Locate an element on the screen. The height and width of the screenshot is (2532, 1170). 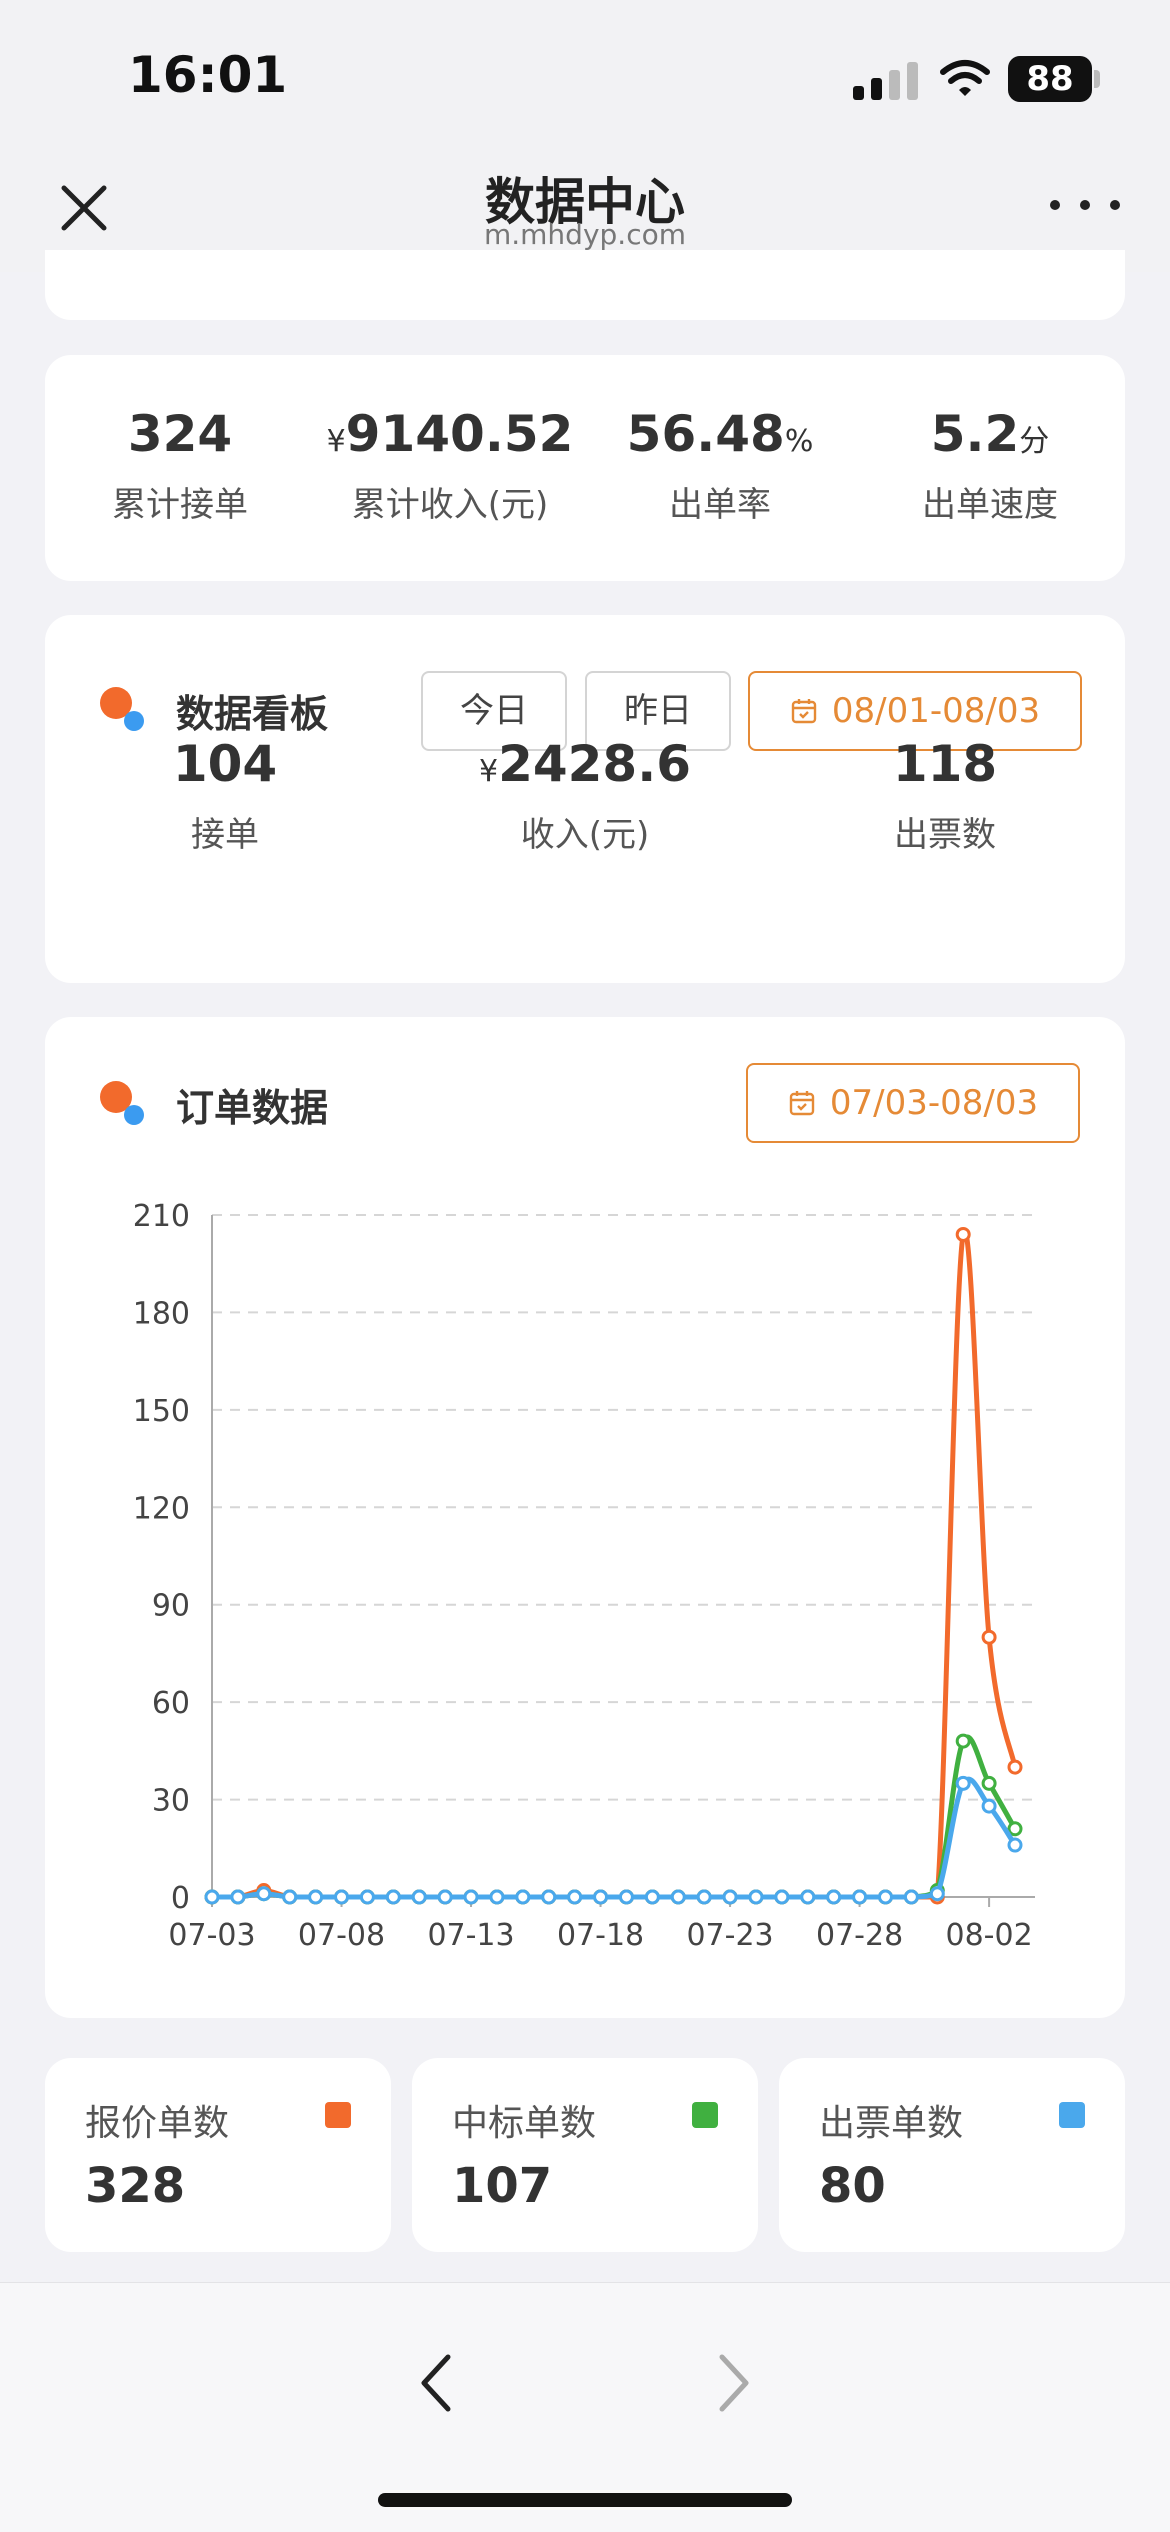
more-icon is located at coordinates (1085, 205).